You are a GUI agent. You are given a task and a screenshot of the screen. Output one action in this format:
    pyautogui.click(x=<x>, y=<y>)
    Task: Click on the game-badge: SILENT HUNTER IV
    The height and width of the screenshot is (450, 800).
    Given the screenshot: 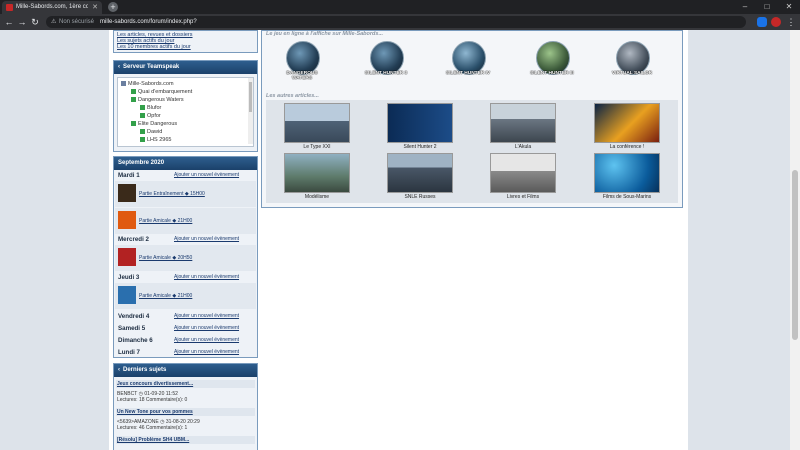 What is the action you would take?
    pyautogui.click(x=468, y=64)
    